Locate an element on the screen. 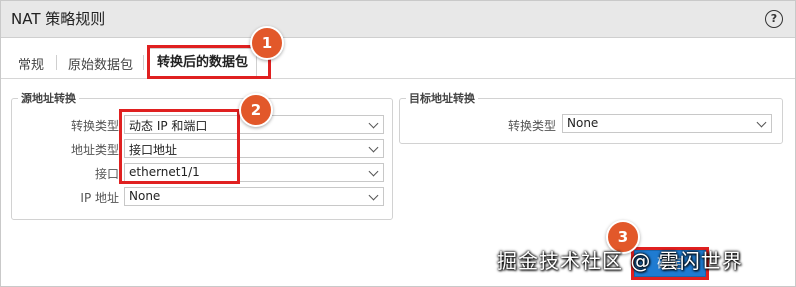 The height and width of the screenshot is (287, 796). interface-label: 接口 is located at coordinates (106, 174).